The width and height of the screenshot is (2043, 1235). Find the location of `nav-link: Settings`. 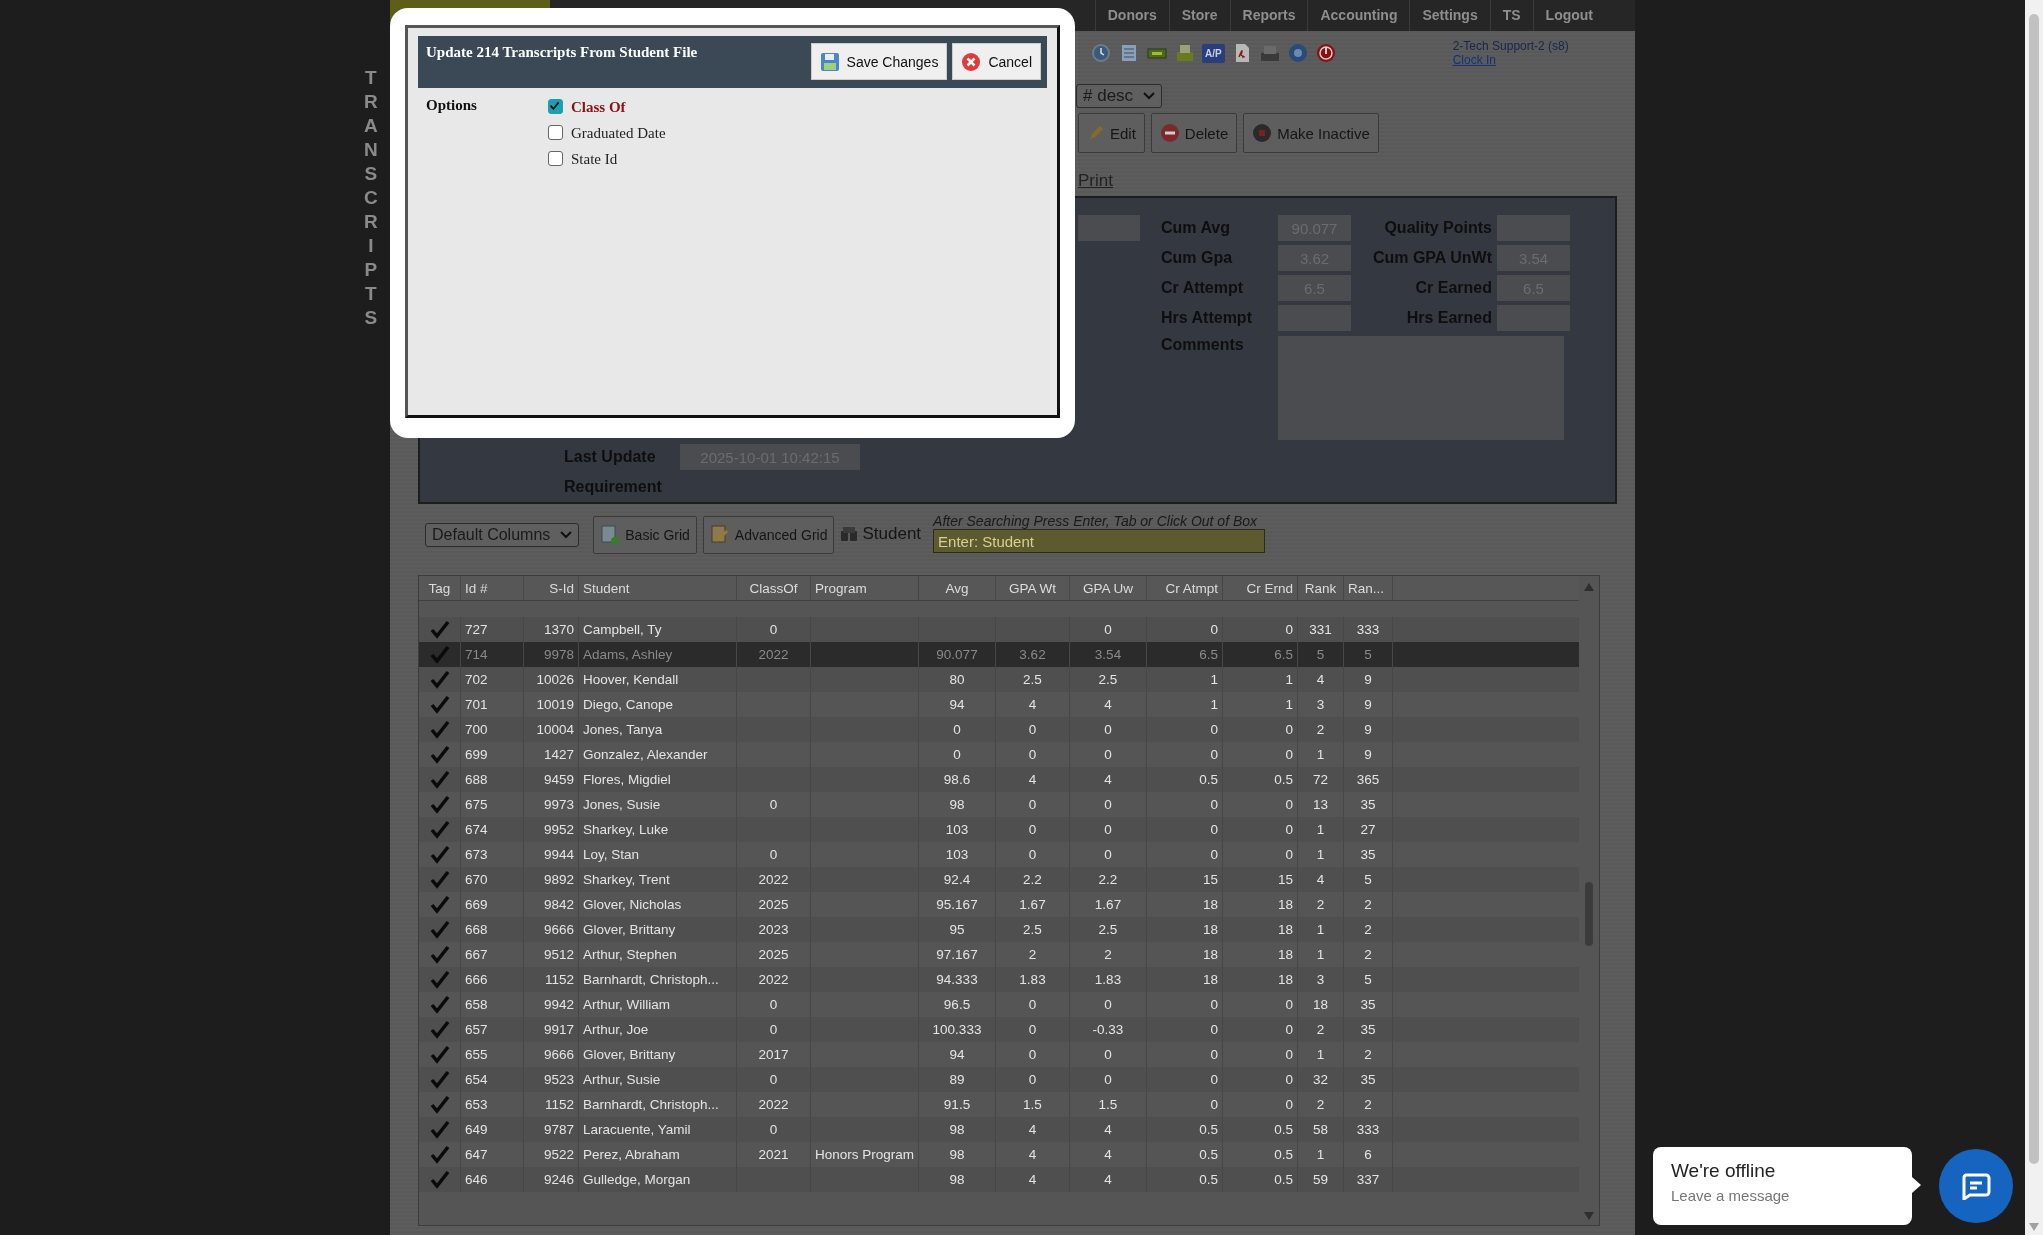

nav-link: Settings is located at coordinates (1449, 15).